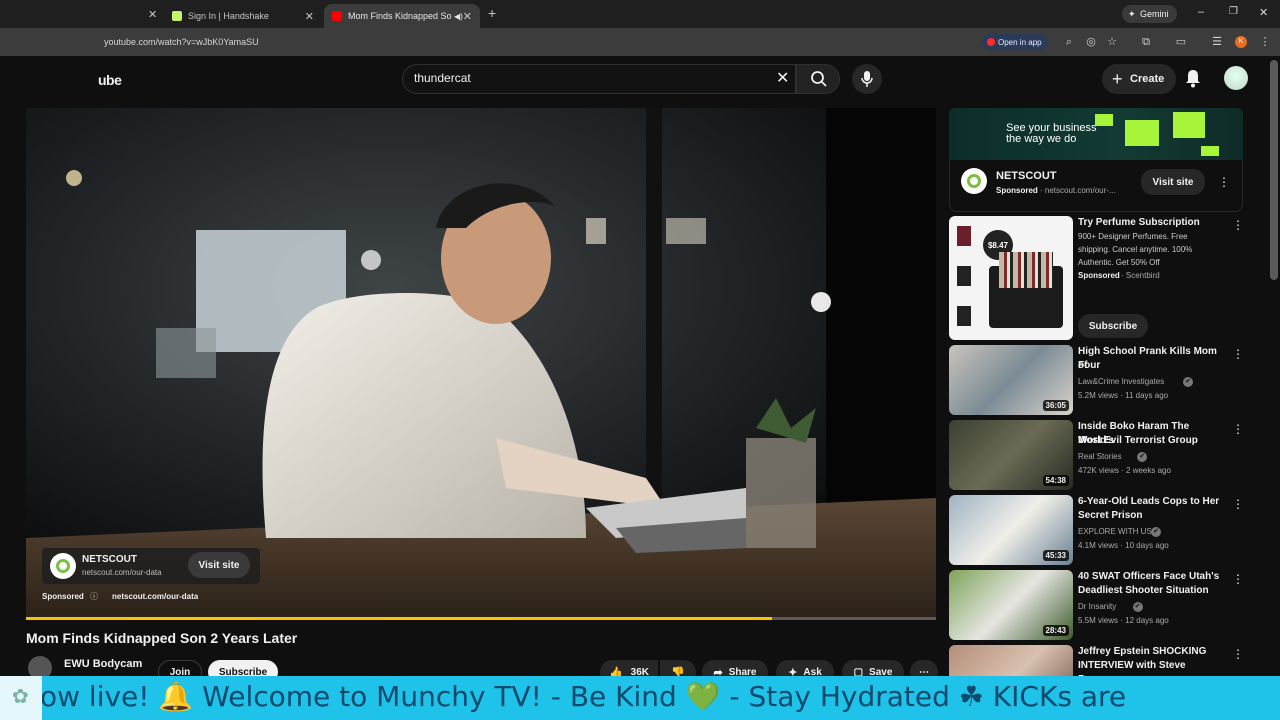 The height and width of the screenshot is (720, 1280). Describe the element at coordinates (1115, 531) in the screenshot. I see `channel-name: EXPLORE WITH US` at that location.